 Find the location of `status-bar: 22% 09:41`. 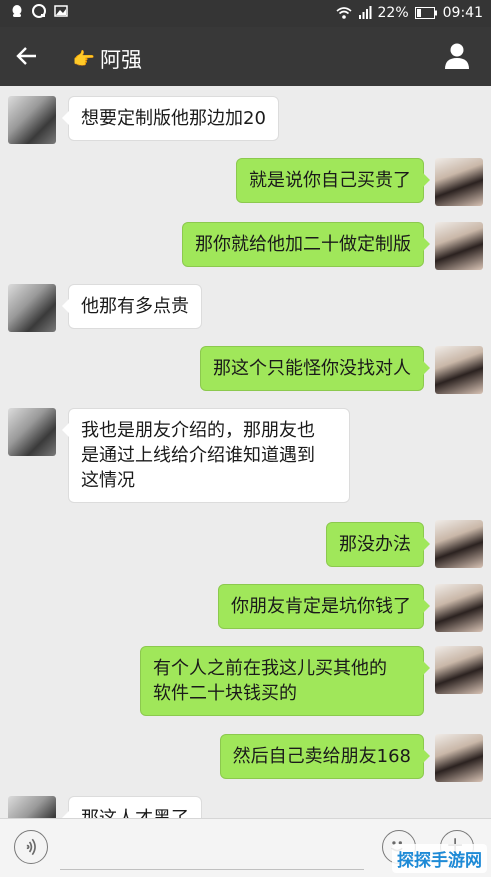

status-bar: 22% 09:41 is located at coordinates (245, 13).